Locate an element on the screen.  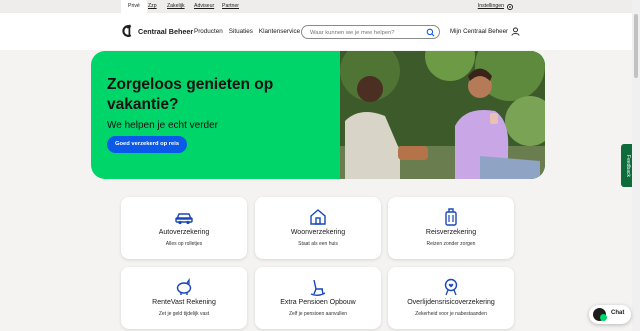
settings-link: Instellingen is located at coordinates (496, 6).